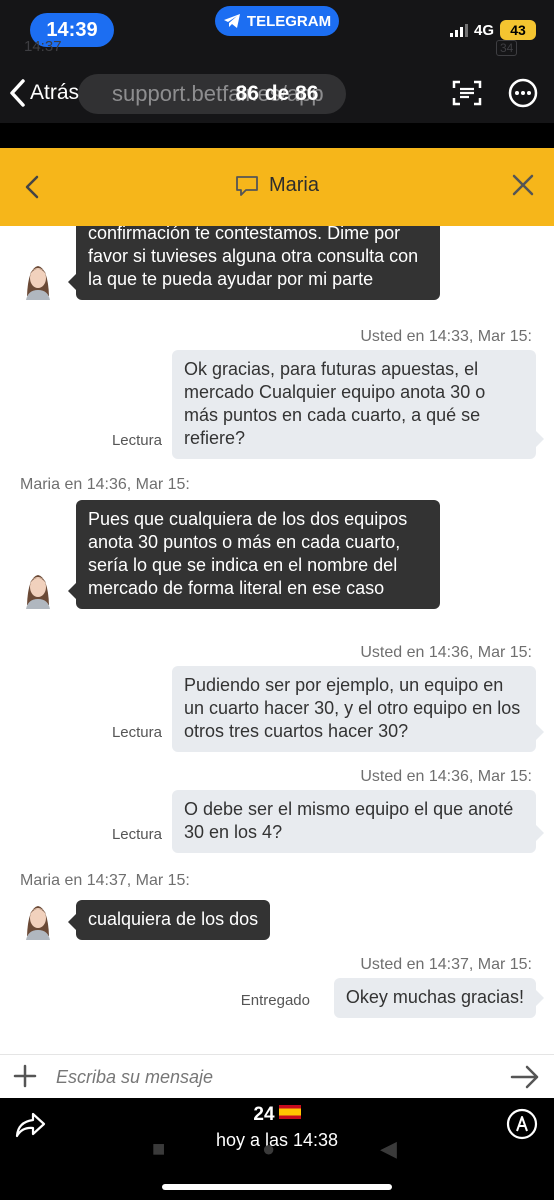 The height and width of the screenshot is (1200, 554). I want to click on message-meta: Maria en 14:37, Mar 15:, so click(105, 880).